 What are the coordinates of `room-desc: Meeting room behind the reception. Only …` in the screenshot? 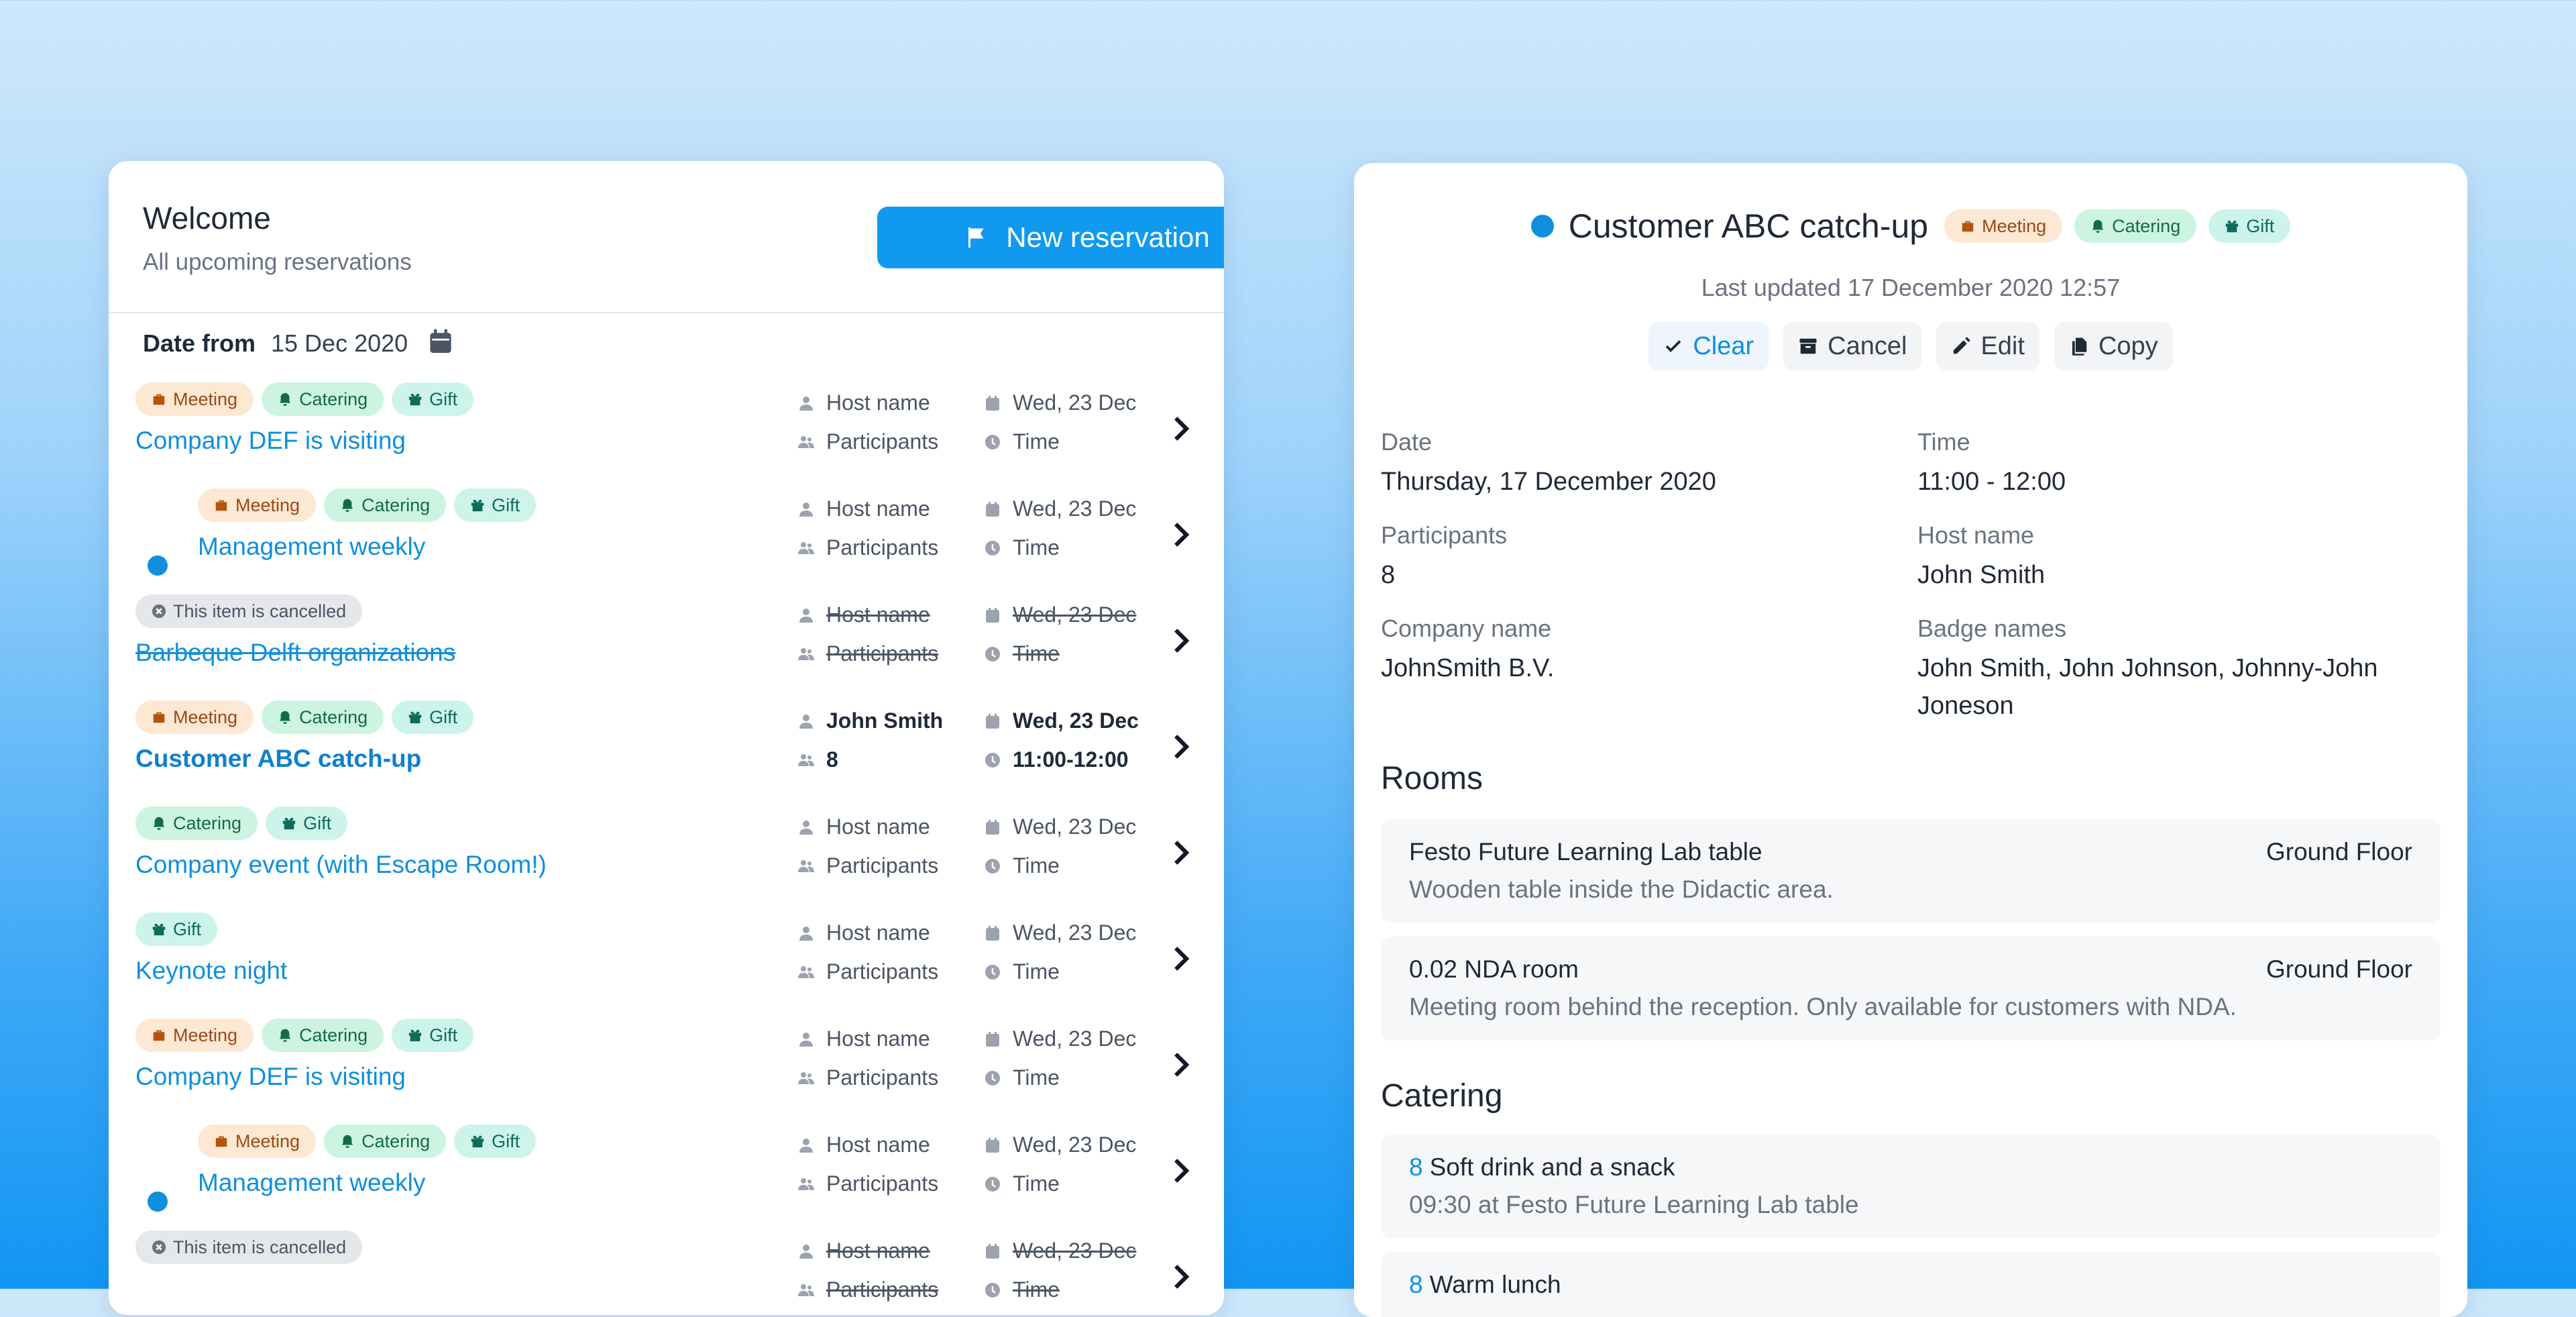 It's located at (1823, 1006).